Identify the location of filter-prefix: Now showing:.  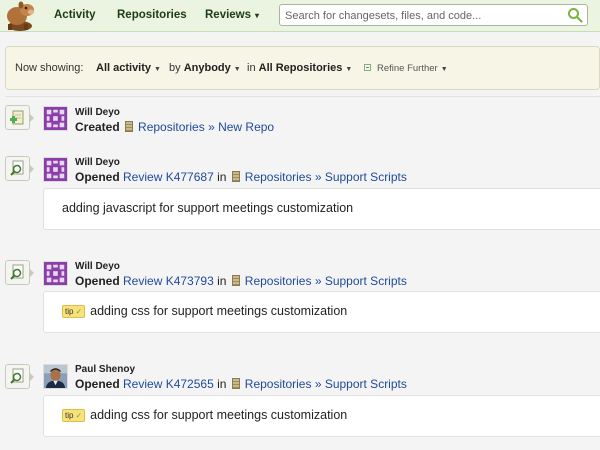
(49, 68).